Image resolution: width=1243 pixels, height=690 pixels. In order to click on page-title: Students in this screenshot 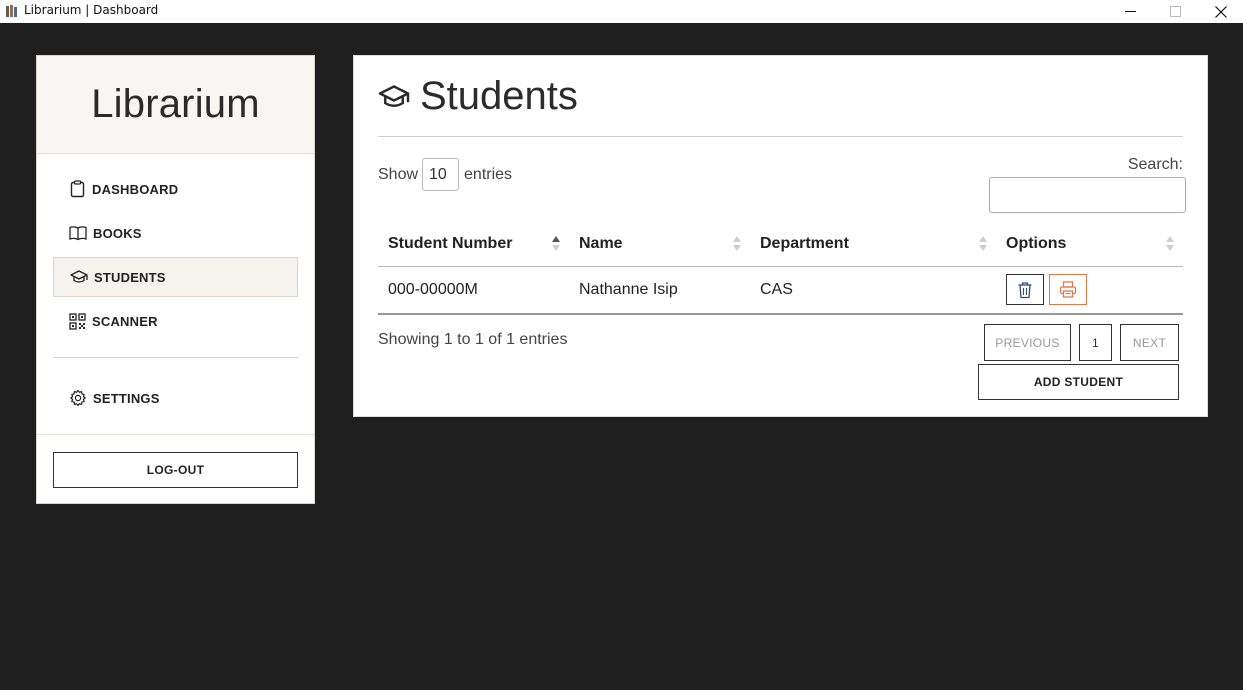, I will do `click(478, 96)`.